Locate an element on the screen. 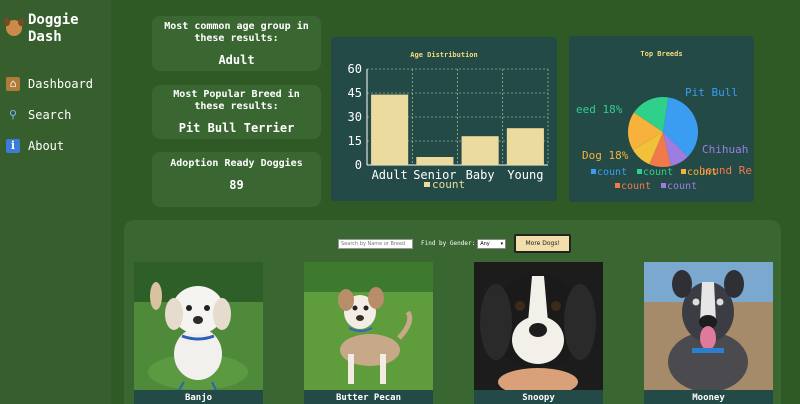 The image size is (800, 404). sidebar-item-label: Dashboard is located at coordinates (61, 83).